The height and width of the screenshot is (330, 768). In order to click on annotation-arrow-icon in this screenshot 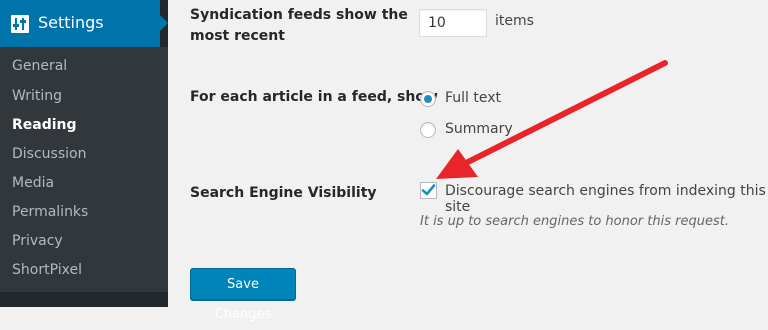, I will do `click(552, 119)`.